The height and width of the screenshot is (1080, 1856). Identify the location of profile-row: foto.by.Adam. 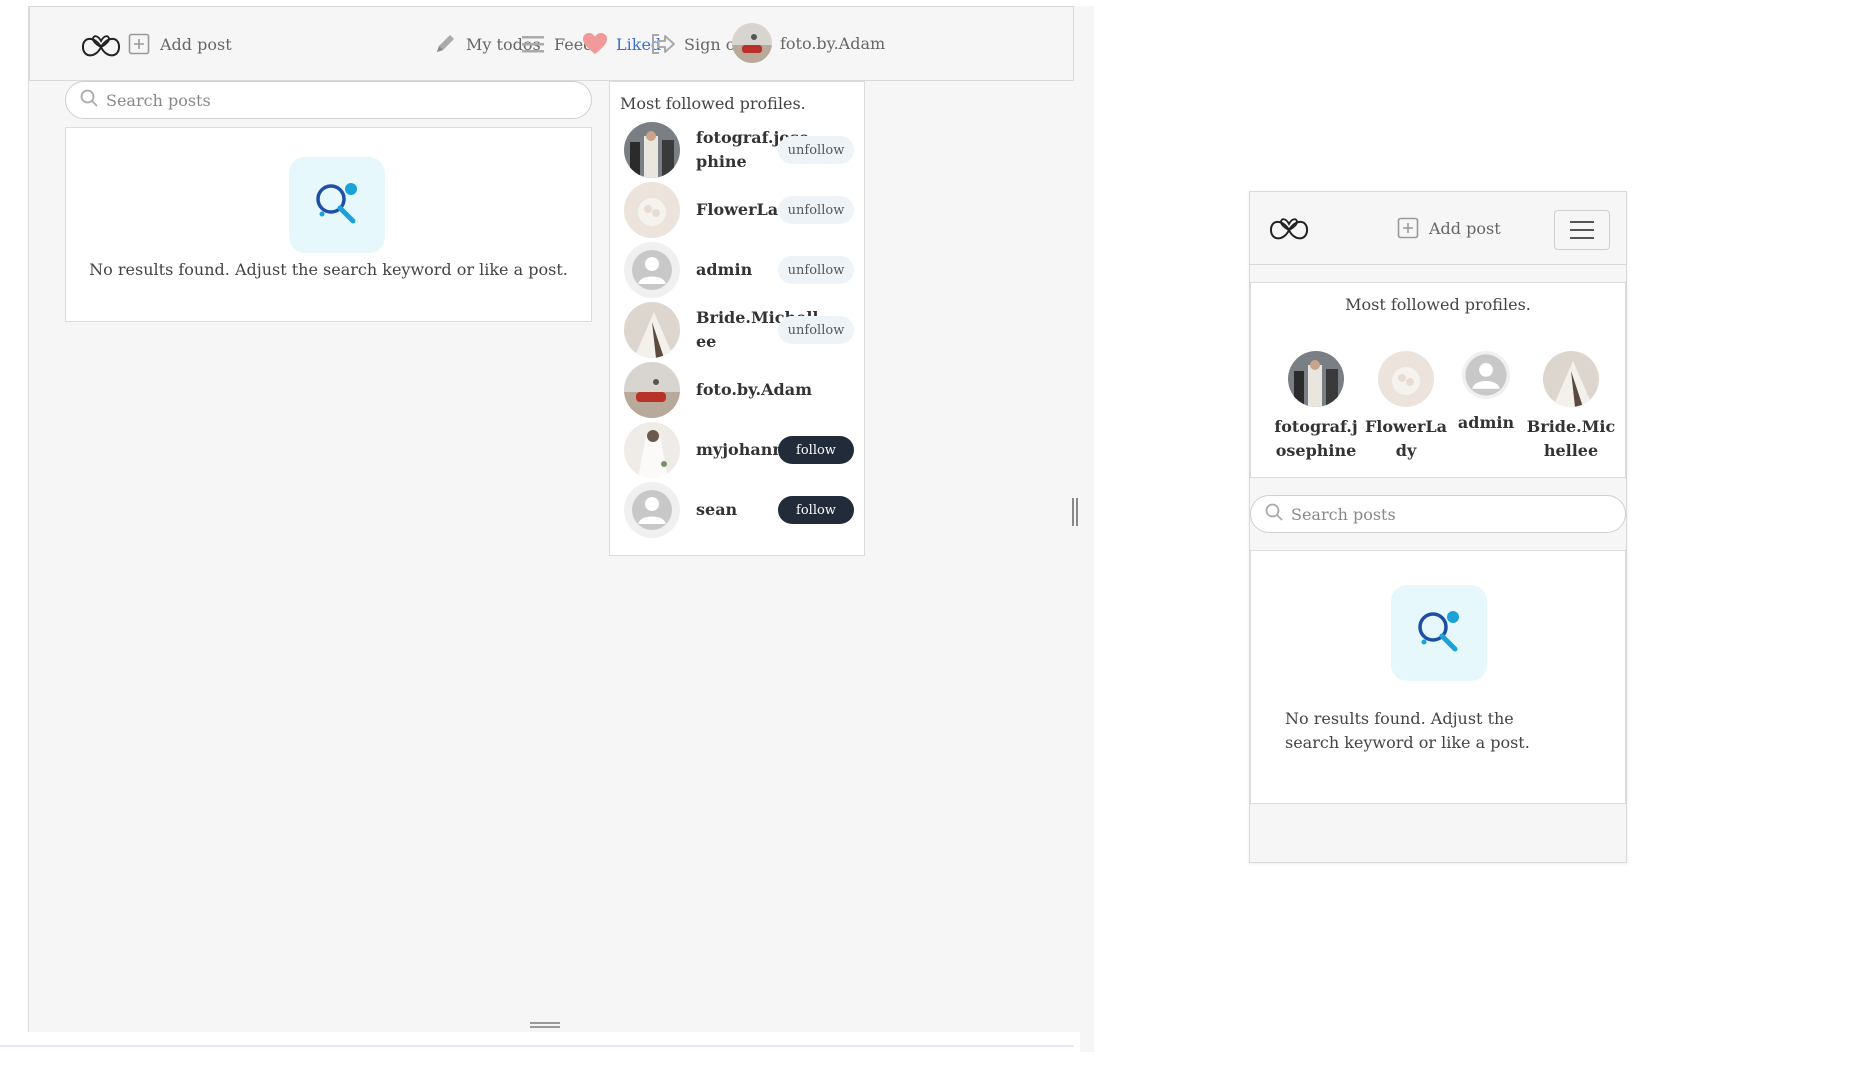
(739, 390).